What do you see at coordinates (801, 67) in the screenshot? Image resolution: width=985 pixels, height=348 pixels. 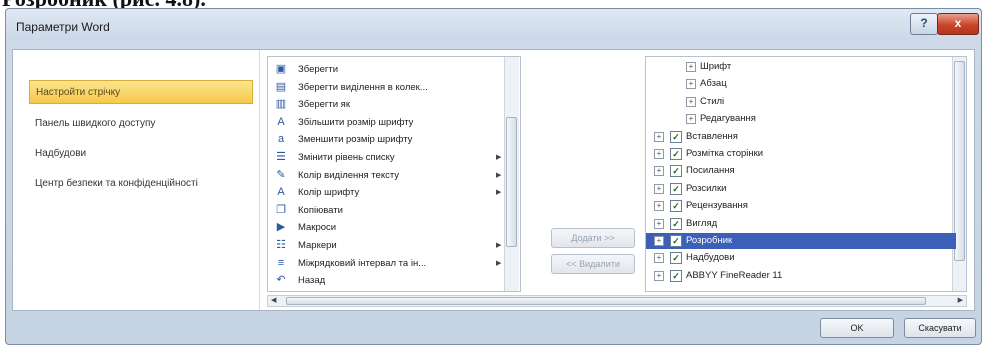 I see `ribbon-tab-item: + Шрифт` at bounding box center [801, 67].